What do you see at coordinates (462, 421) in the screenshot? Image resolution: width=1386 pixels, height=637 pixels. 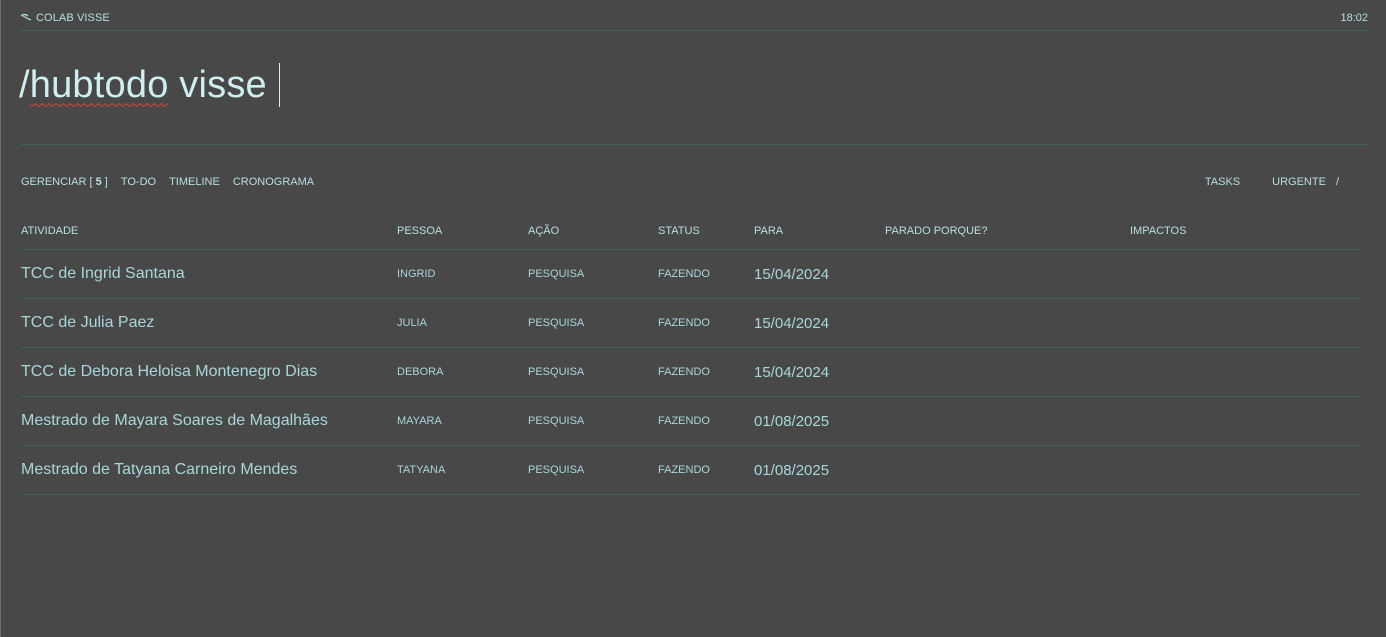 I see `cell-pessoa: MAYARA` at bounding box center [462, 421].